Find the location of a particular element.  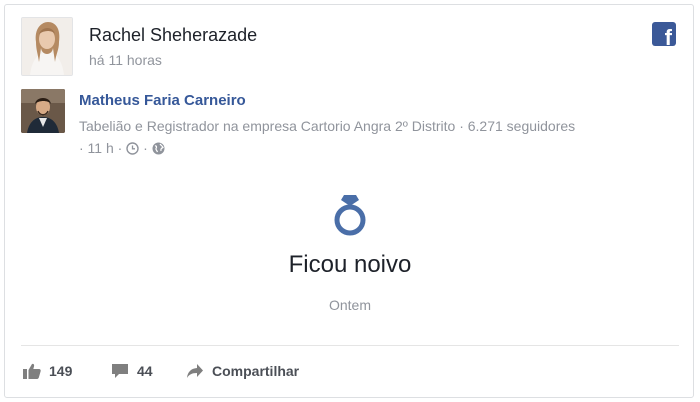

author-name: Rachel Sheherazade is located at coordinates (173, 35).